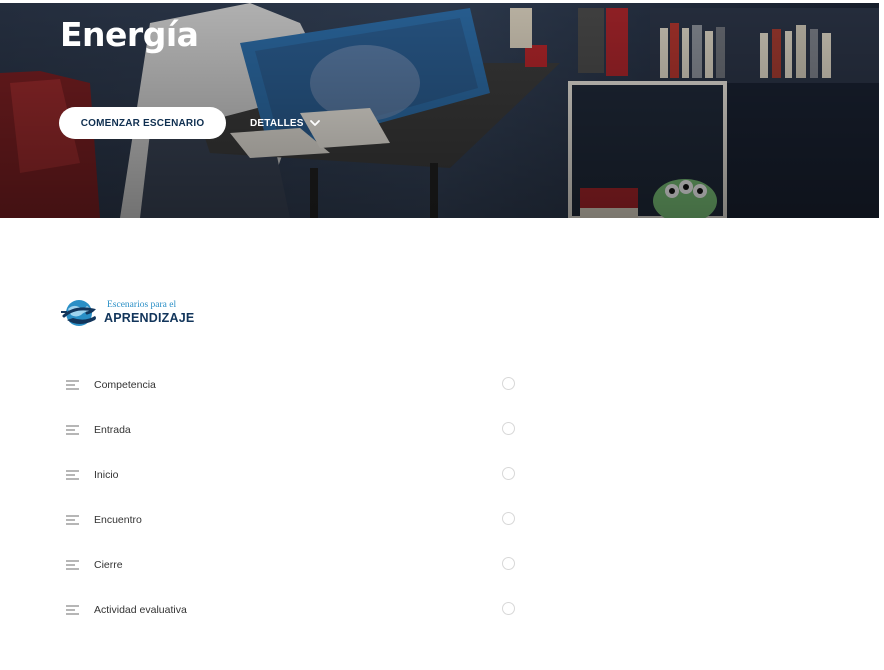  Describe the element at coordinates (125, 384) in the screenshot. I see `section-label: Competencia` at that location.